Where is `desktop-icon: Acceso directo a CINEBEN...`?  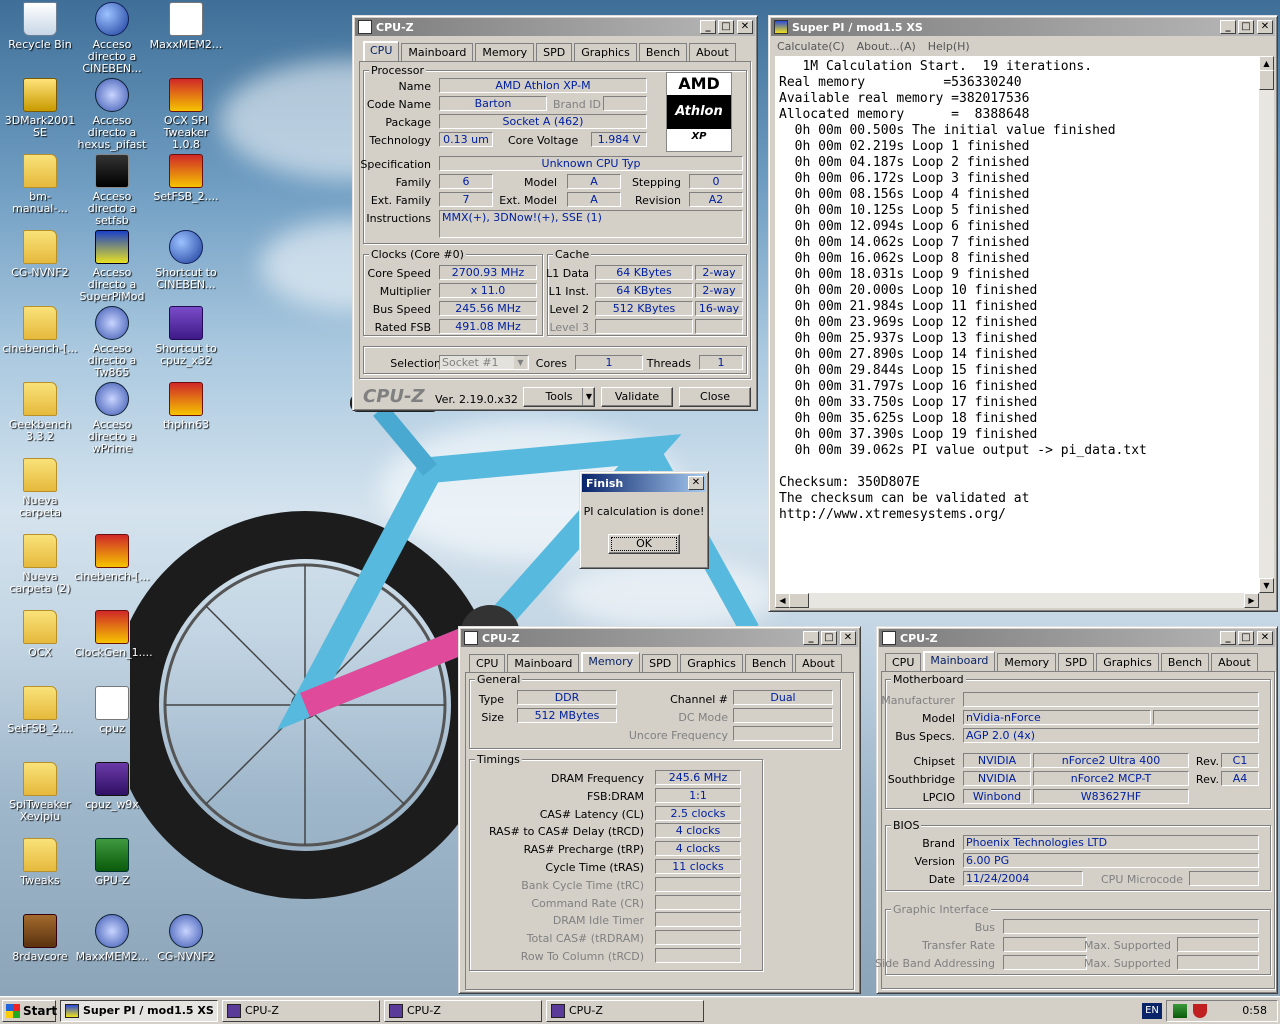
desktop-icon: Acceso directo a CINEBEN... is located at coordinates (112, 38).